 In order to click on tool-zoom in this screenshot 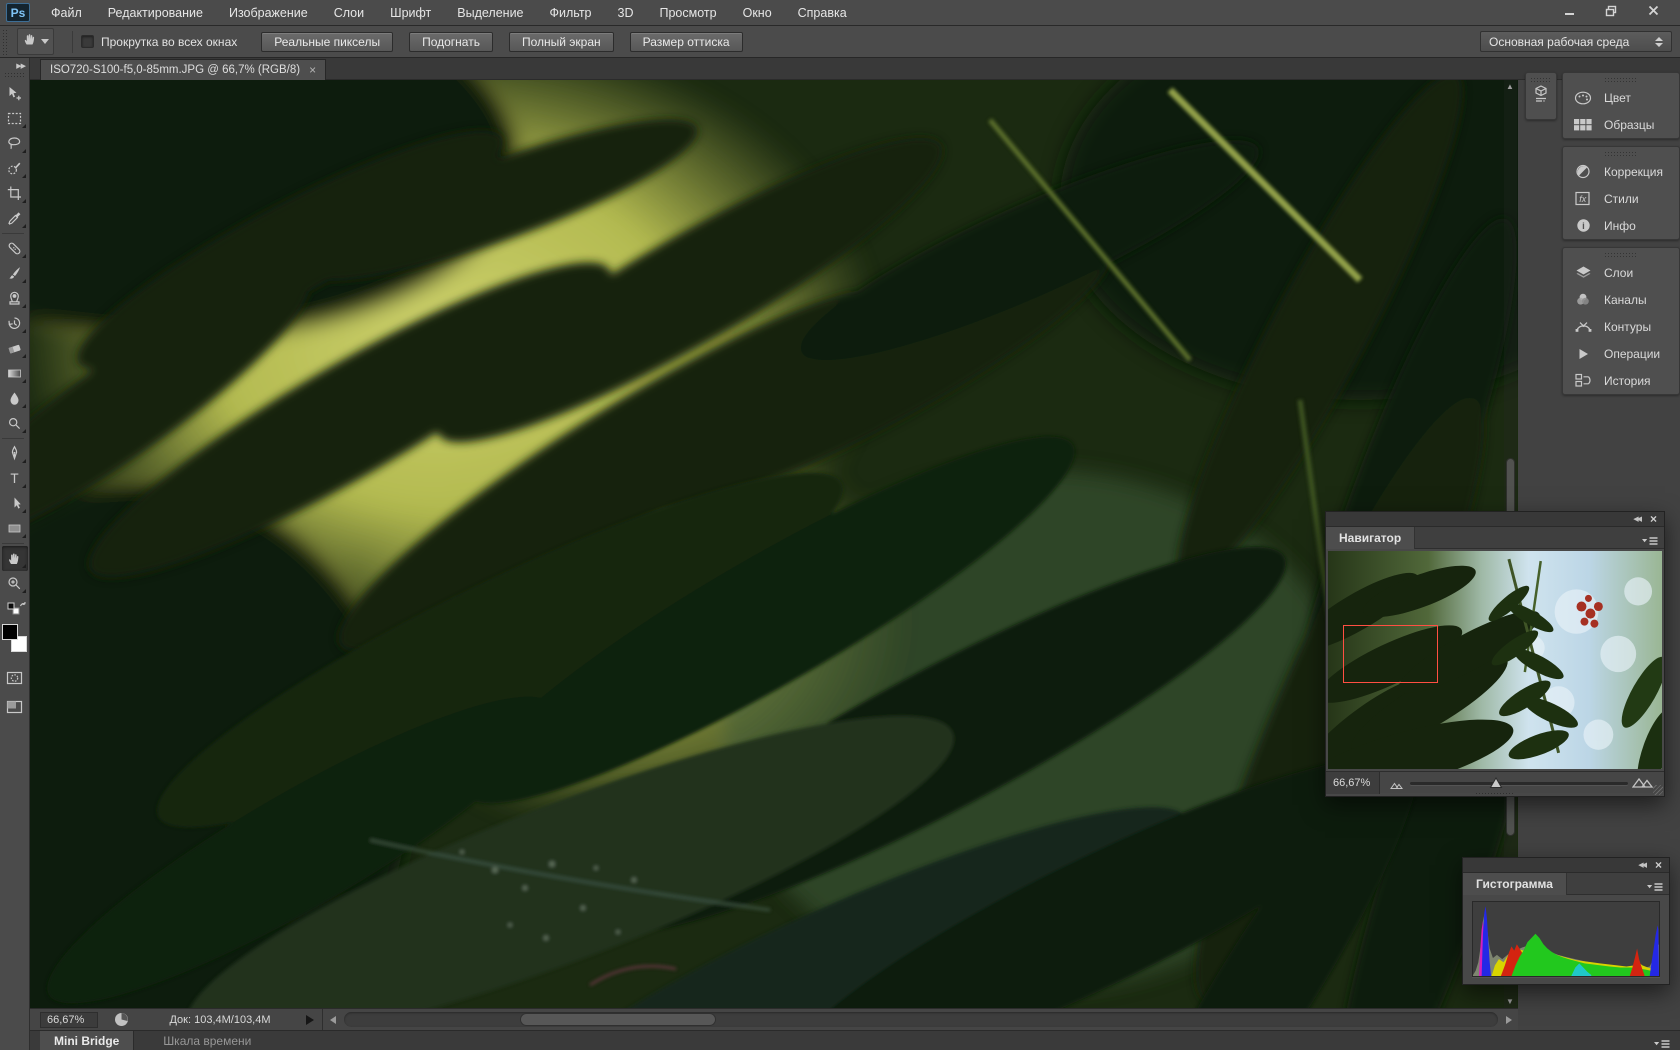, I will do `click(15, 583)`.